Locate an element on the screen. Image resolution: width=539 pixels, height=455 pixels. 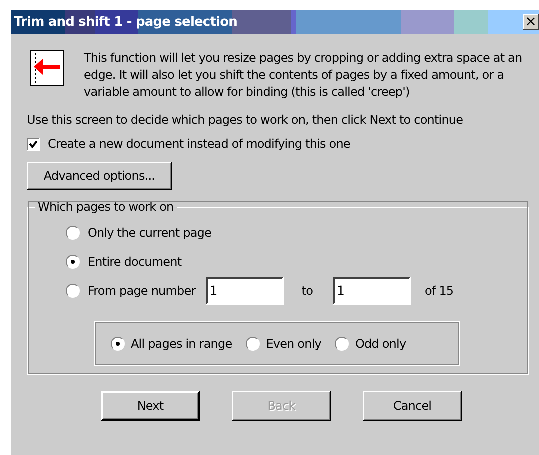
checkbox-label: Create a new document instead of modifying this one is located at coordinates (199, 144).